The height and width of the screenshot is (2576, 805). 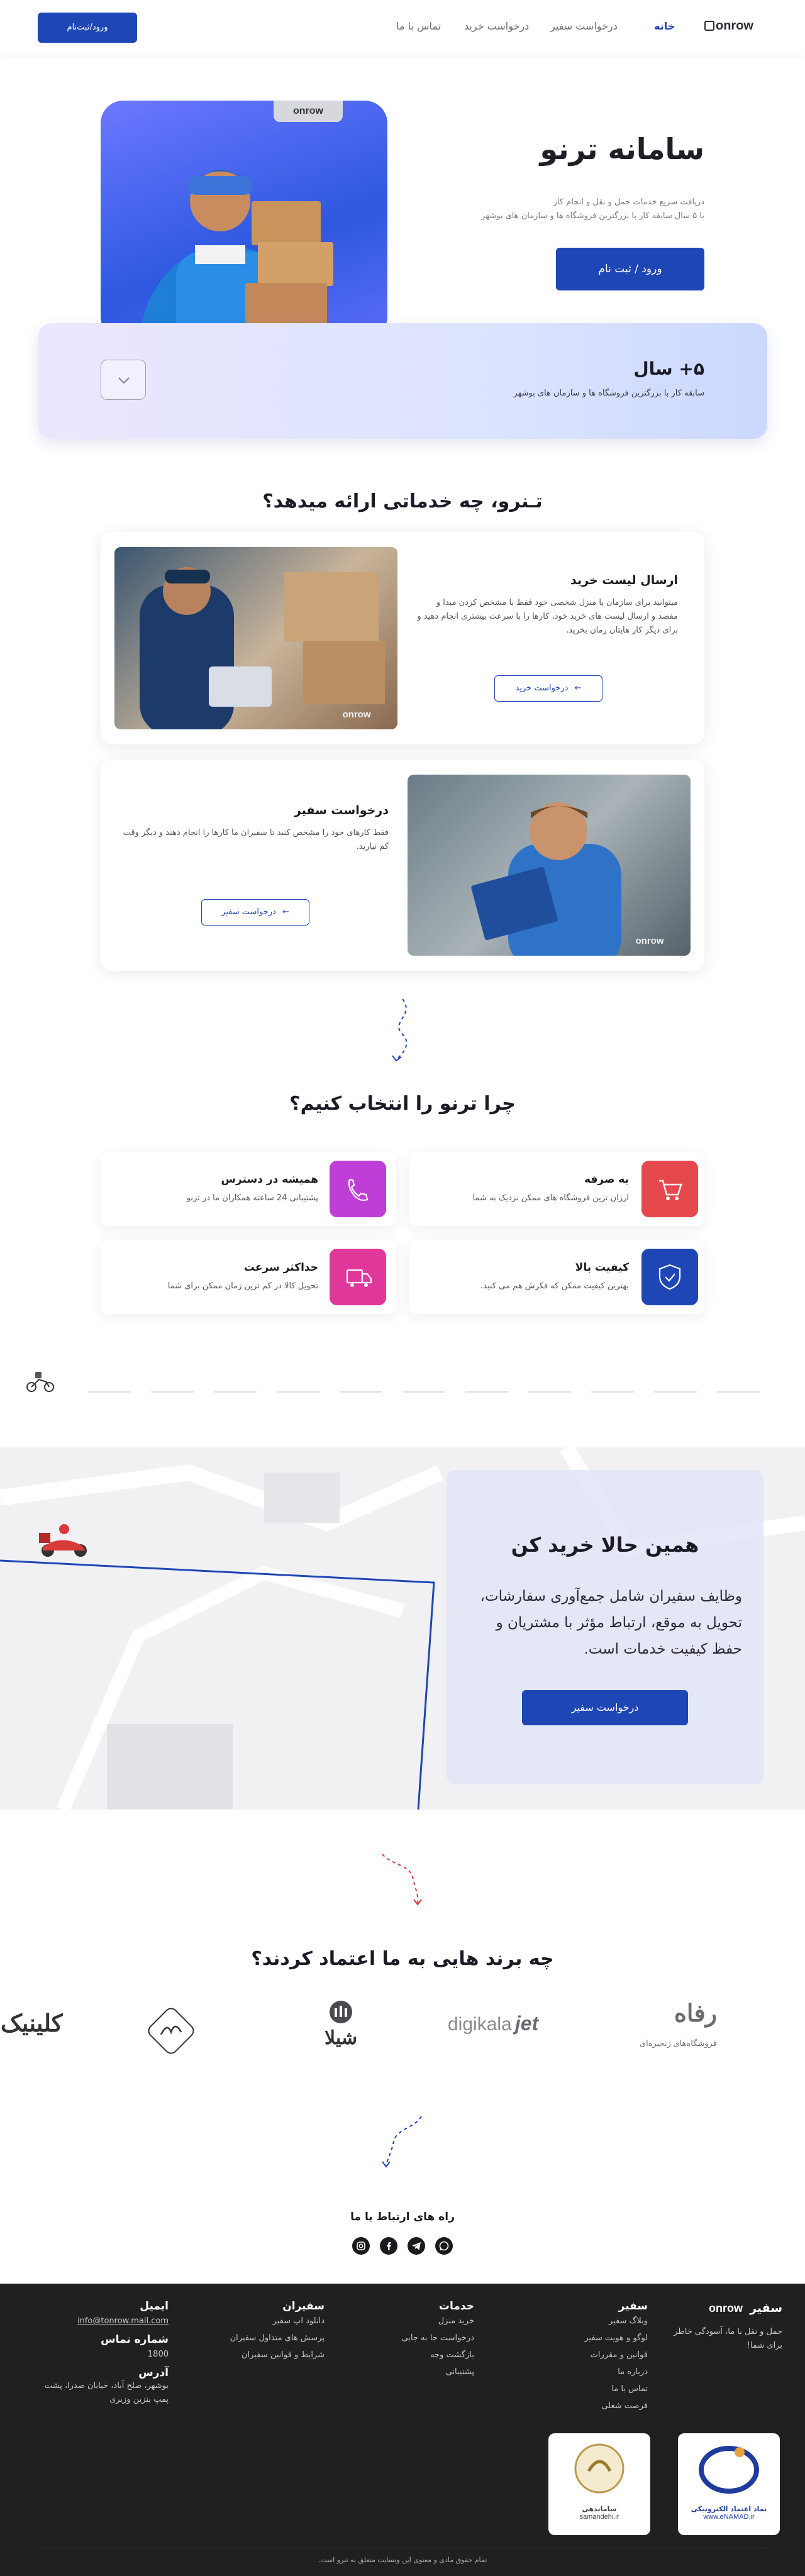 What do you see at coordinates (600, 2355) in the screenshot?
I see `footer-link: قوانین و مقررات` at bounding box center [600, 2355].